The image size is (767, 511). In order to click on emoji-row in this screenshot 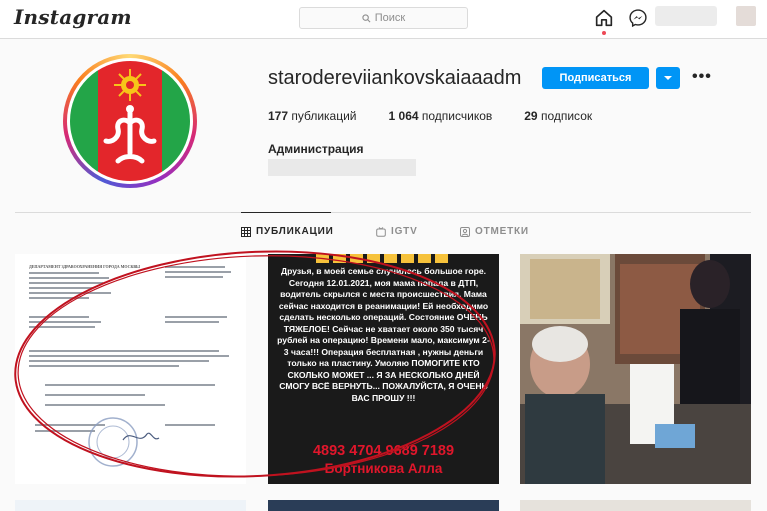, I will do `click(383, 258)`.